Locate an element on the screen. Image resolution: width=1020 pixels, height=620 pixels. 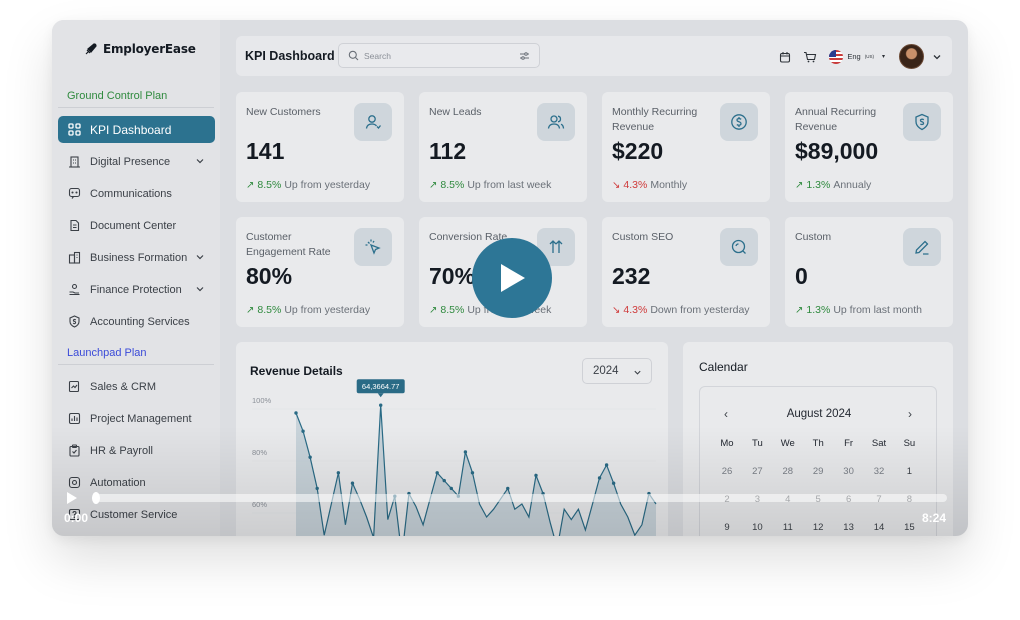
sidebar-item-sales-crm: Sales & CRM is located at coordinates (136, 386).